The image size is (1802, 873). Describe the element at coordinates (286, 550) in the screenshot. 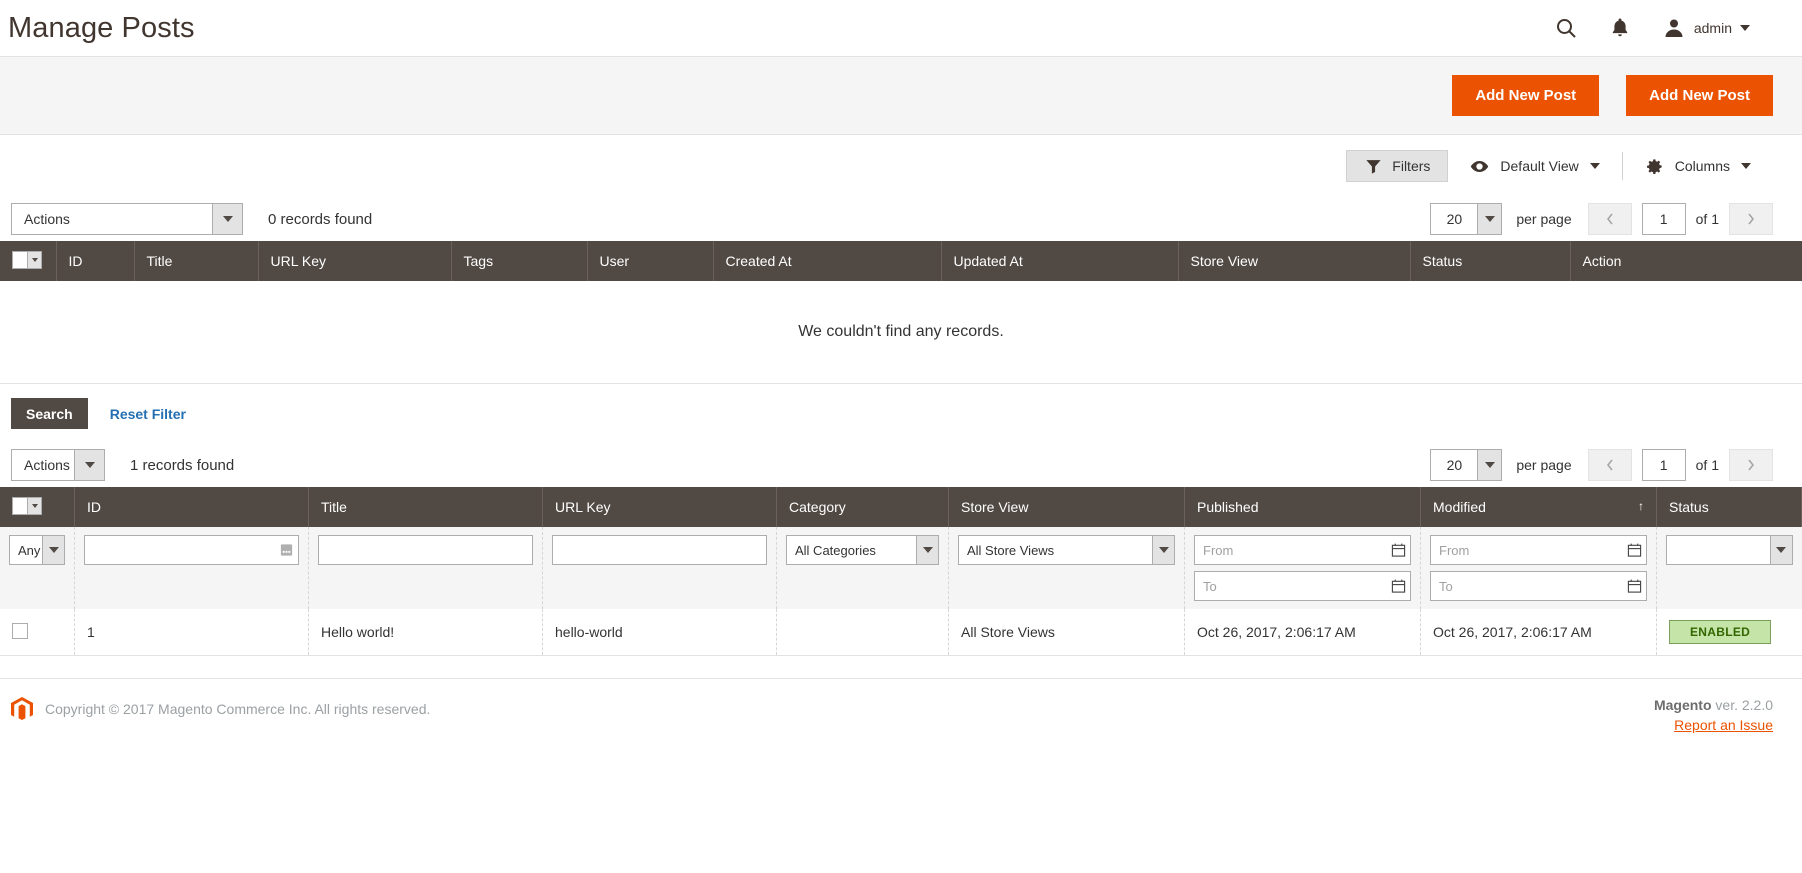

I see `range-icon` at that location.